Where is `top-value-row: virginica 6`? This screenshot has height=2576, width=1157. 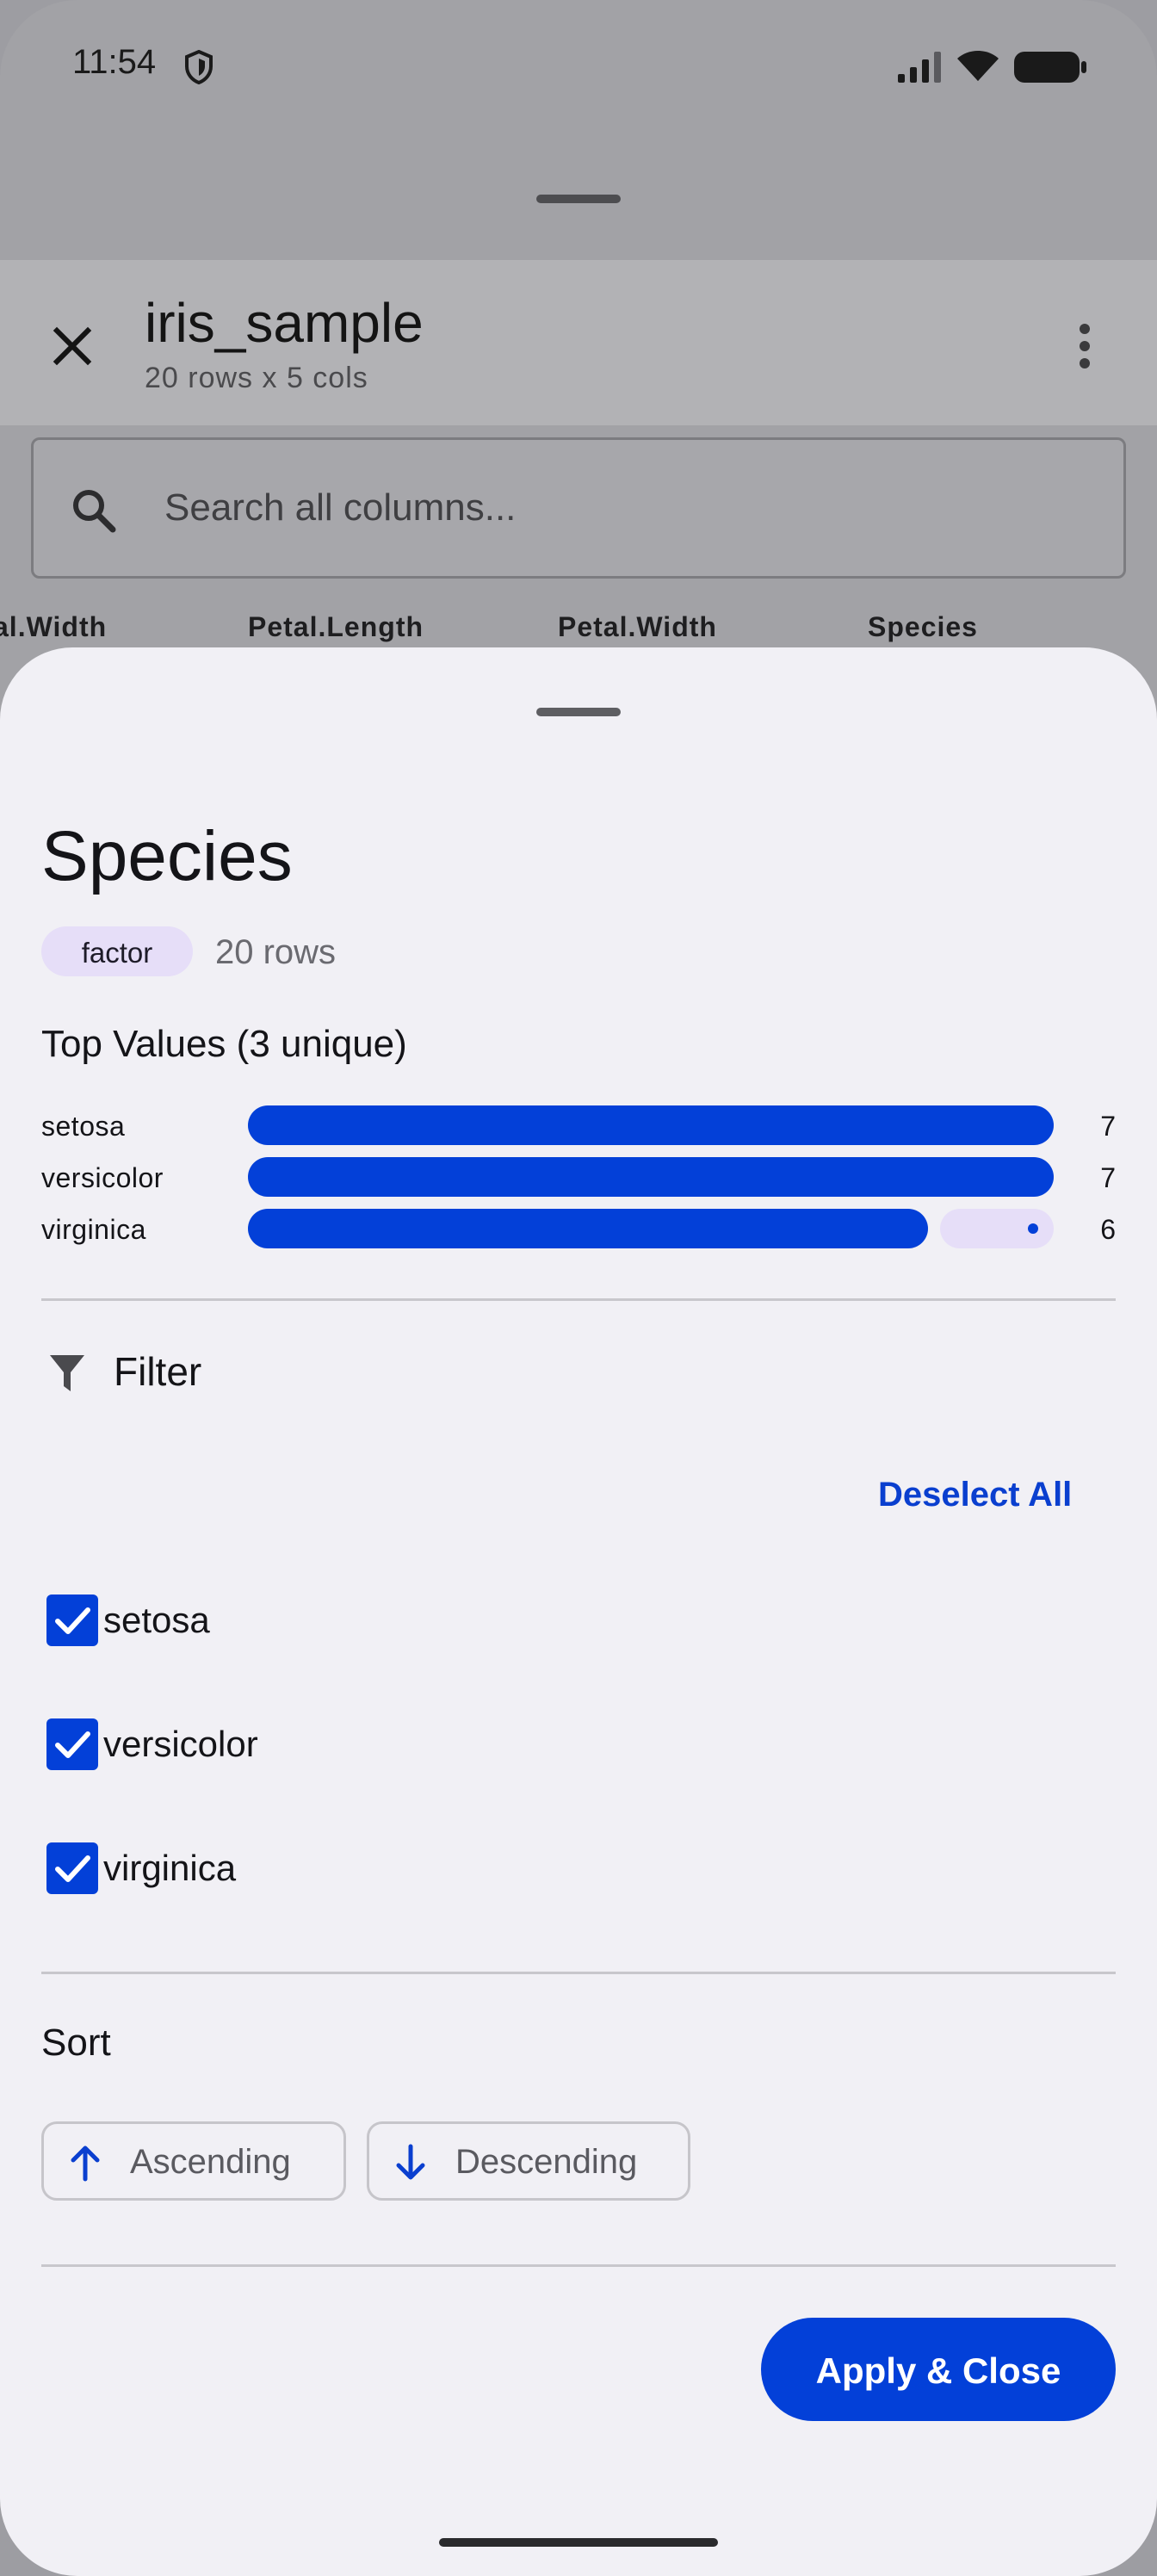
top-value-row: virginica 6 is located at coordinates (579, 1229).